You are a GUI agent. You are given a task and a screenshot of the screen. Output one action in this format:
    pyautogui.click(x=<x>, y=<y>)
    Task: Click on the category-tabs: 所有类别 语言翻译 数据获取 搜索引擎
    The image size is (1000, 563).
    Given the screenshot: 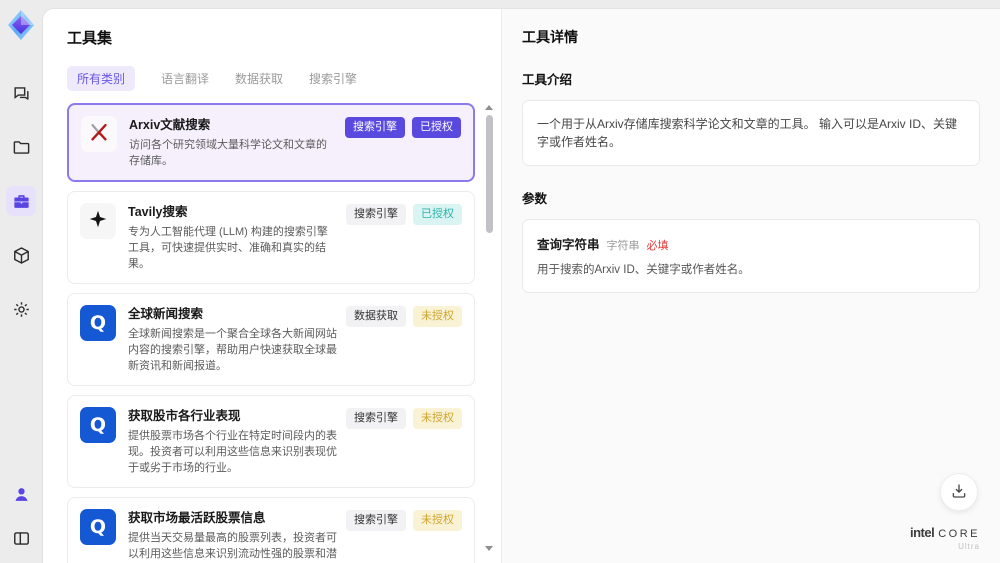 What is the action you would take?
    pyautogui.click(x=284, y=78)
    